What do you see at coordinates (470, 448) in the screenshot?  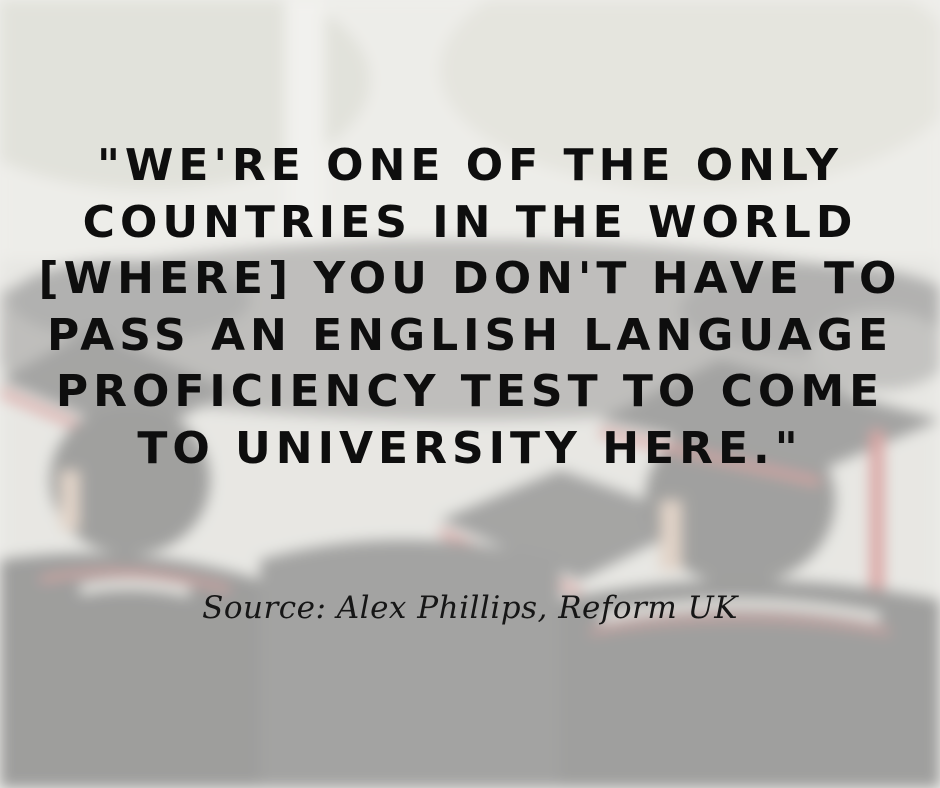 I see `quote-line: TO UNIVERSITY HERE."` at bounding box center [470, 448].